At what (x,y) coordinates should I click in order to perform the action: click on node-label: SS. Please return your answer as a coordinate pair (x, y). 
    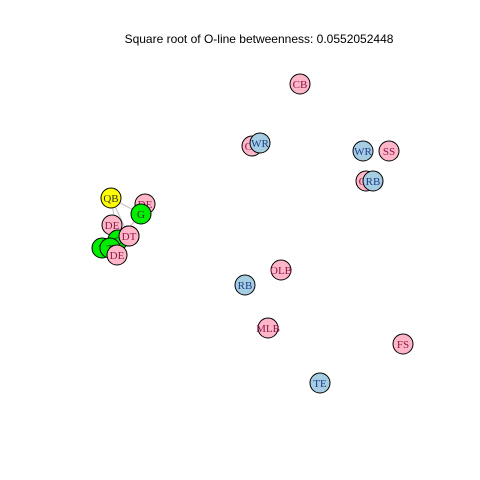
    Looking at the image, I should click on (389, 152).